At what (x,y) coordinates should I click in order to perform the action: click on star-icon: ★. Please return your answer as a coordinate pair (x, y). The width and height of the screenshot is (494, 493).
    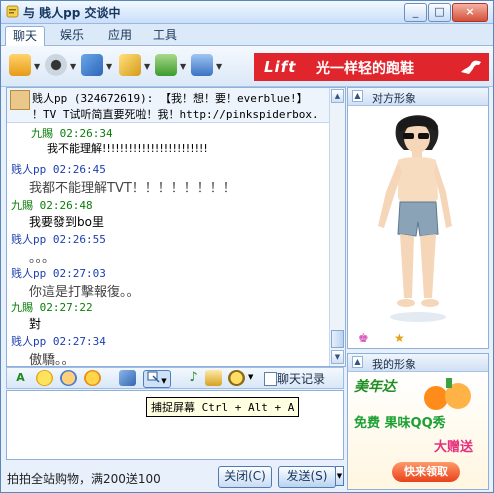
    Looking at the image, I should click on (399, 338).